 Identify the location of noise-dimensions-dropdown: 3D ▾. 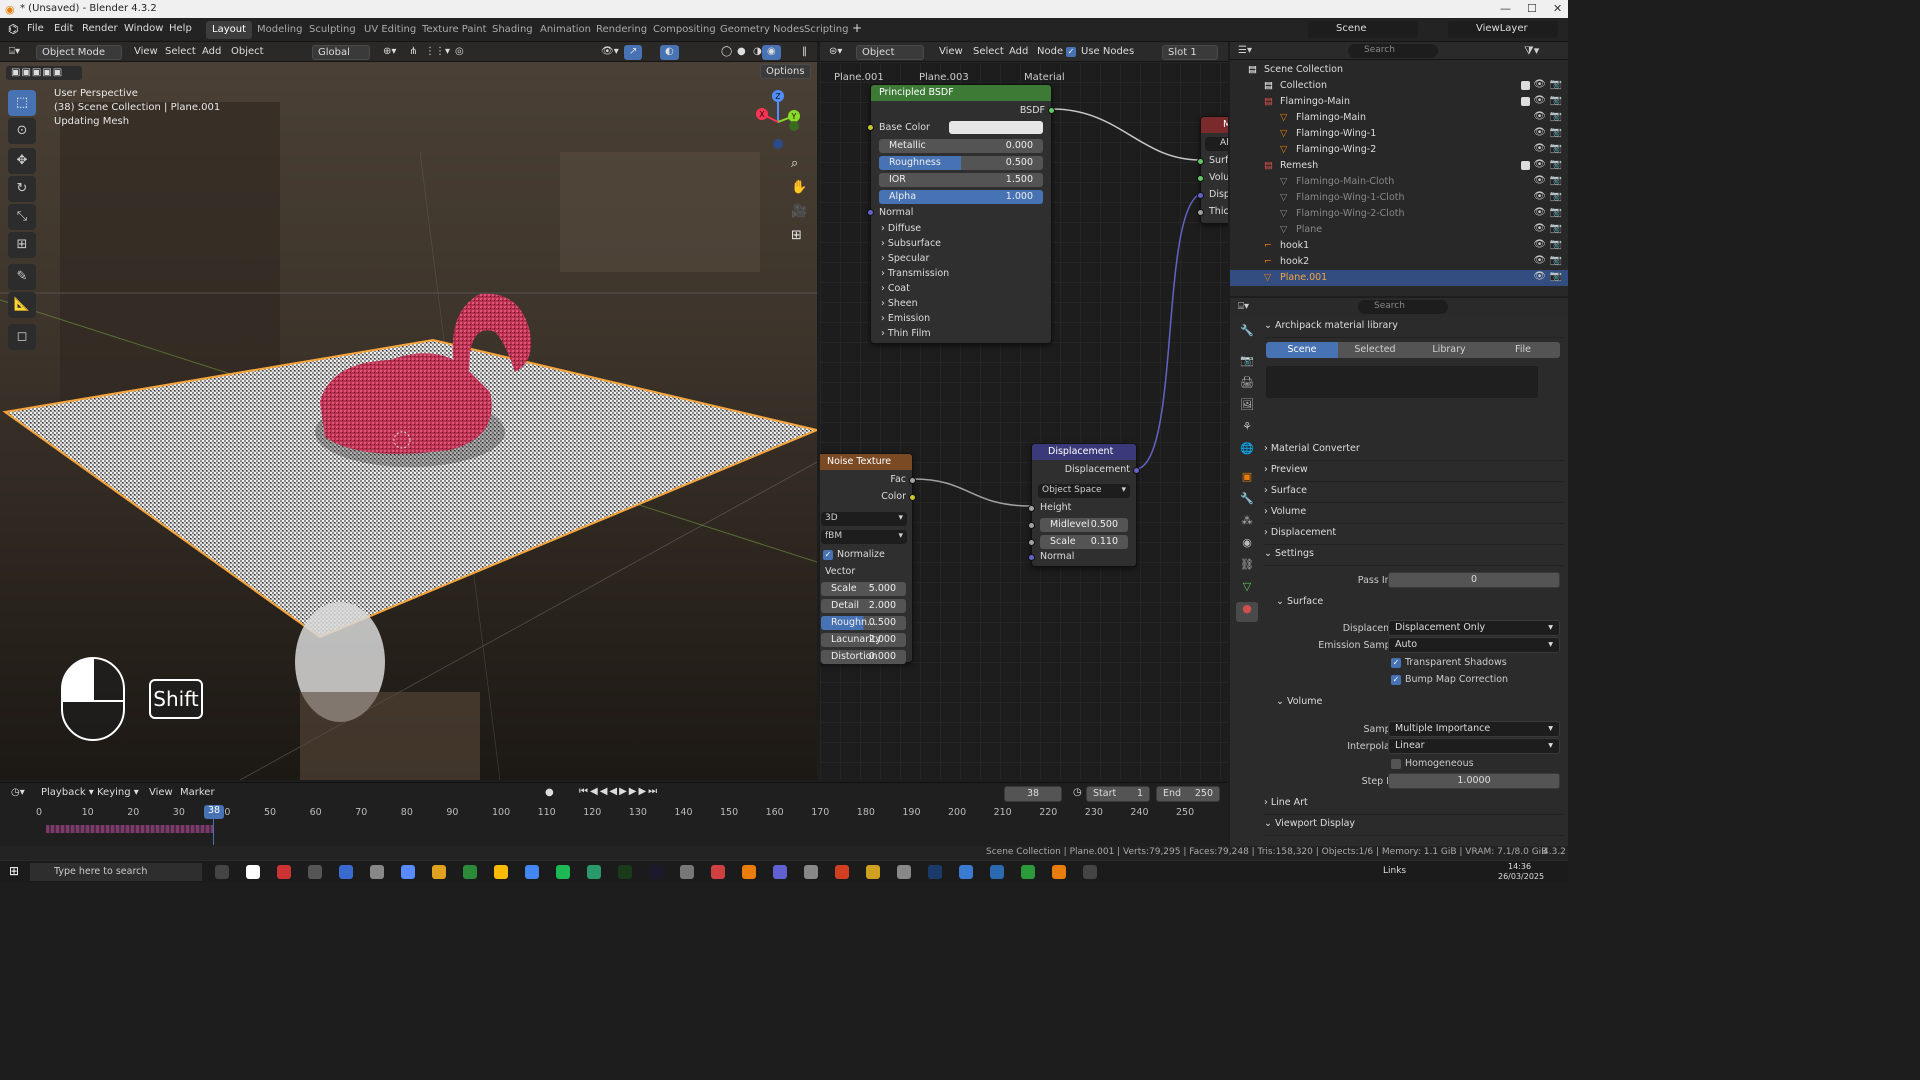
(864, 519).